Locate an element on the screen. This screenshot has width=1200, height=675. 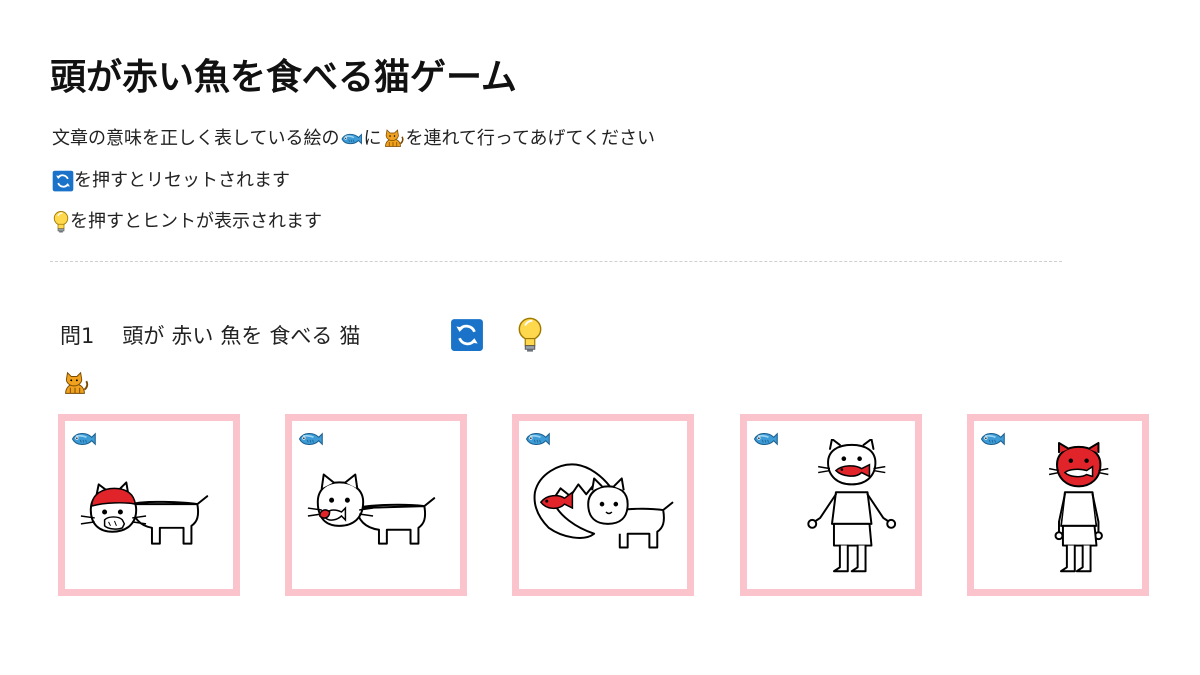
fish-icon is located at coordinates (351, 139).